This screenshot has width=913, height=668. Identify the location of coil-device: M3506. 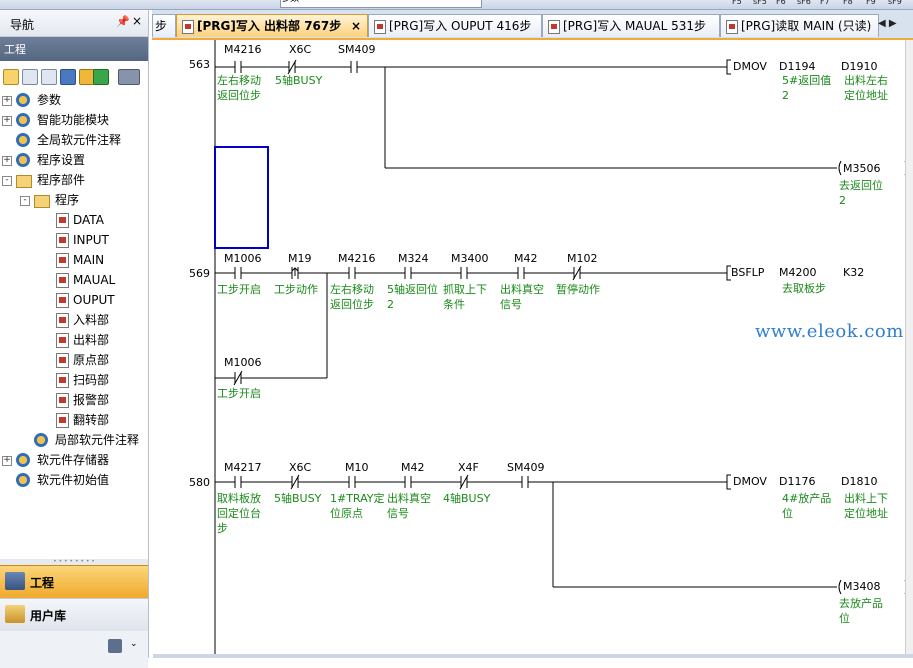
(862, 169).